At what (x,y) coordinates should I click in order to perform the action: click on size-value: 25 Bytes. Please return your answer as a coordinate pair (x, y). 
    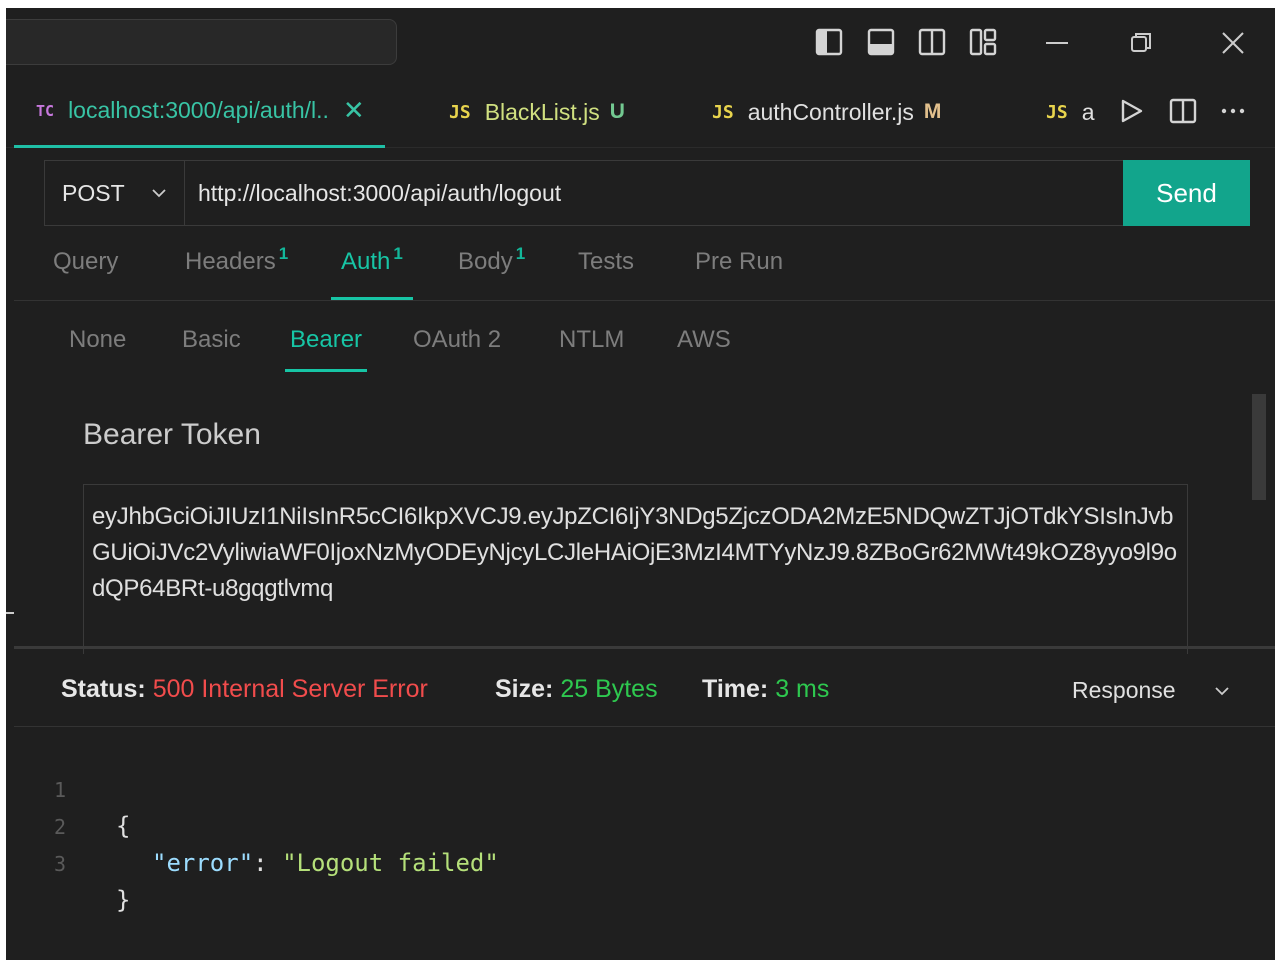
    Looking at the image, I should click on (609, 689).